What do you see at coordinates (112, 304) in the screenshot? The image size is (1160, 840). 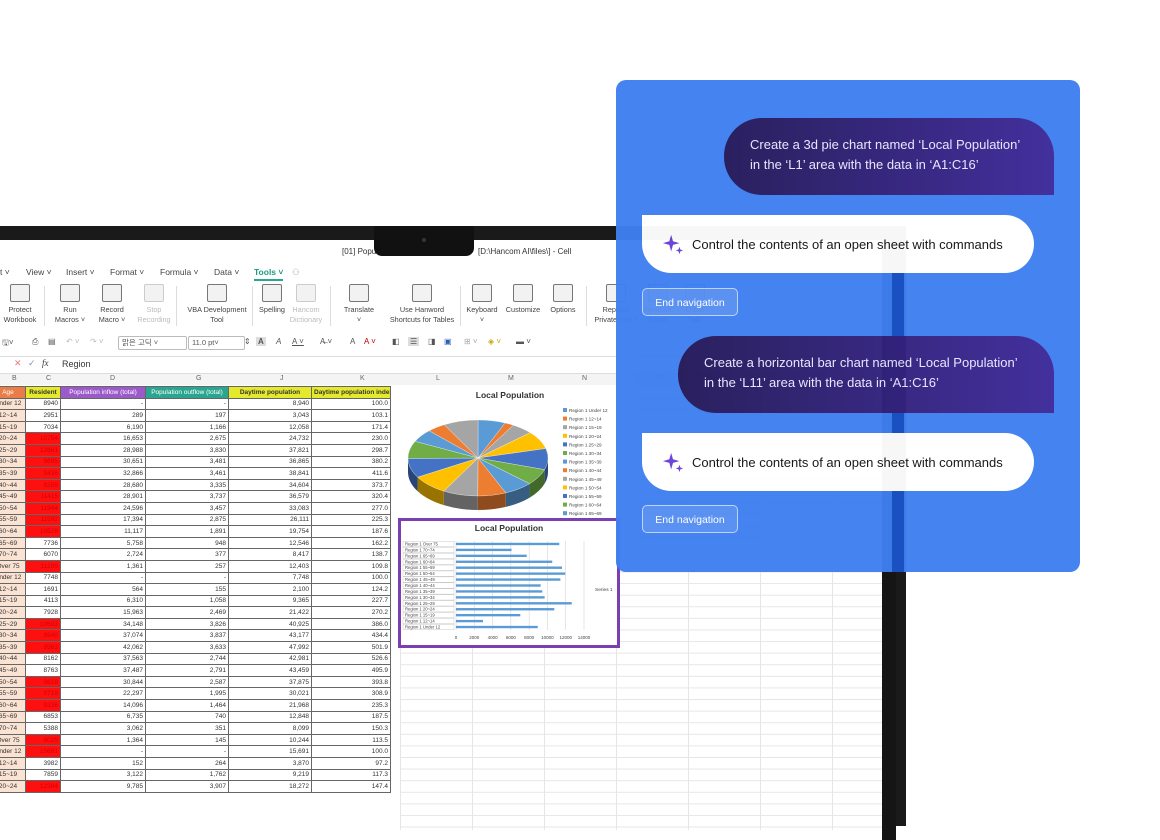 I see `record-macro-button: RecordMacro ˅` at bounding box center [112, 304].